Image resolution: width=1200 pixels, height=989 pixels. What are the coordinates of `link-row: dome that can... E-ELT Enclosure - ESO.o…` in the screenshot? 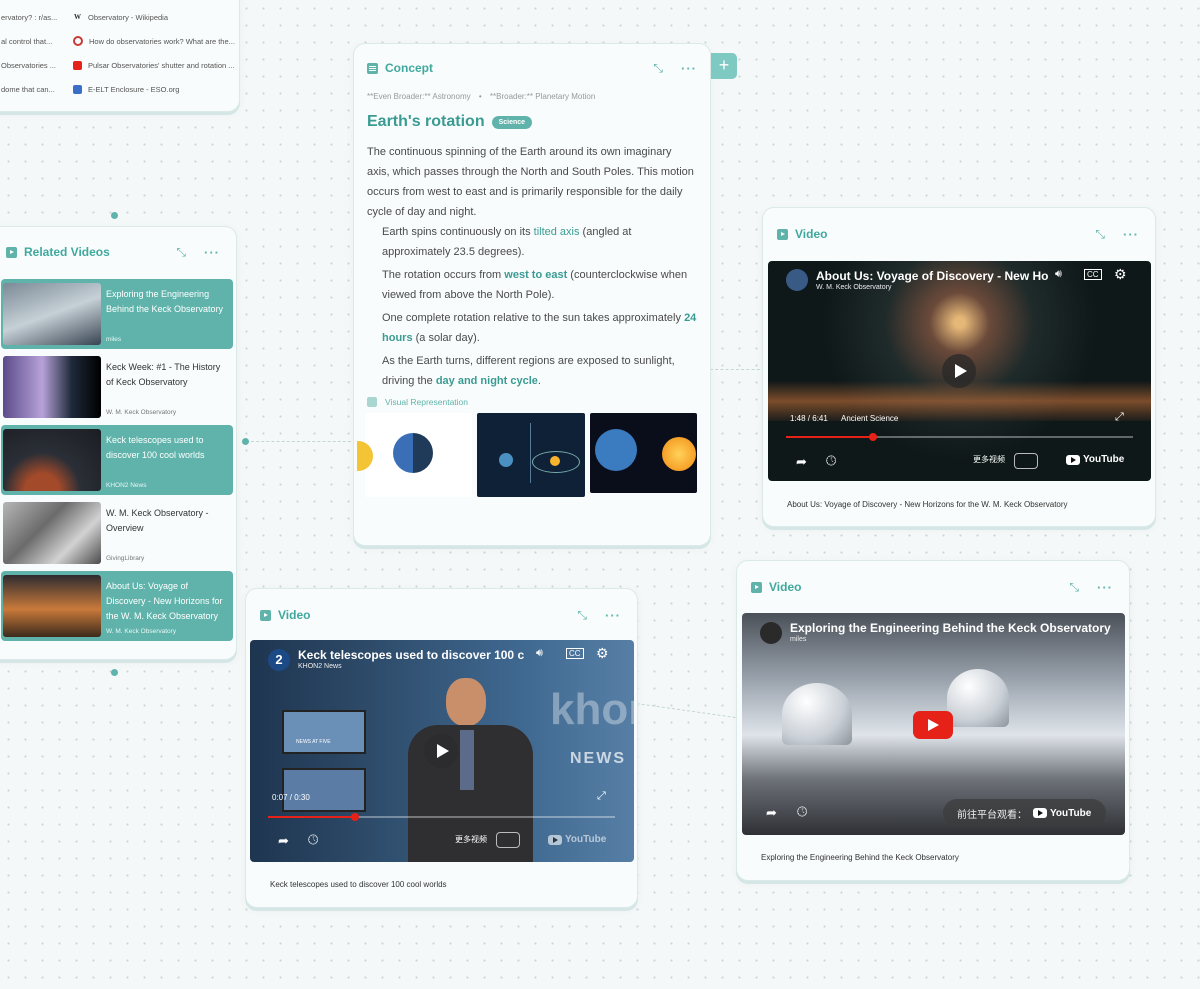 It's located at (120, 89).